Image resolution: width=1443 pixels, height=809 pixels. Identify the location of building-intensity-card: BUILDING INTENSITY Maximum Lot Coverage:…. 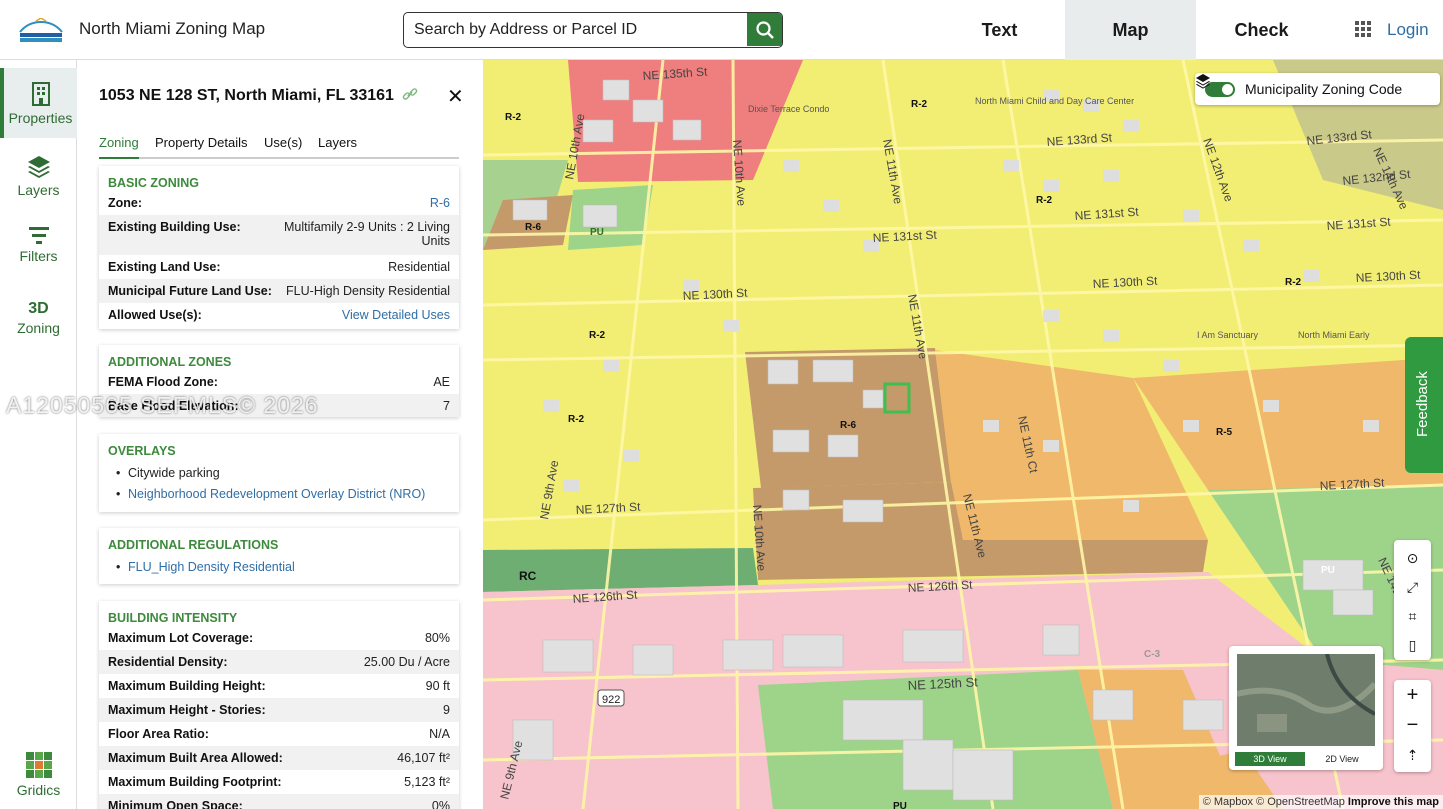
(279, 705).